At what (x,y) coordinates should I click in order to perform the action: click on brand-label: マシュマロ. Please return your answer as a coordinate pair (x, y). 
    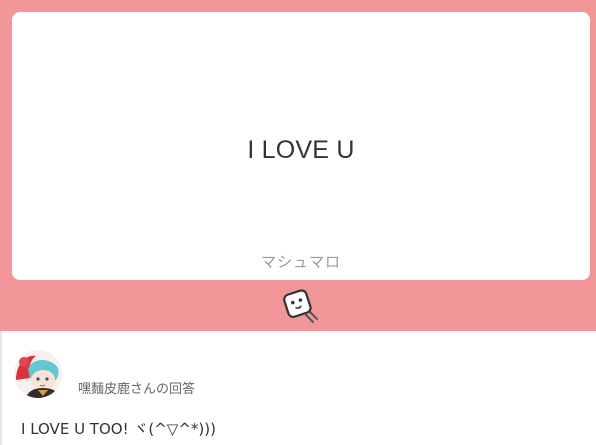
    Looking at the image, I should click on (300, 262).